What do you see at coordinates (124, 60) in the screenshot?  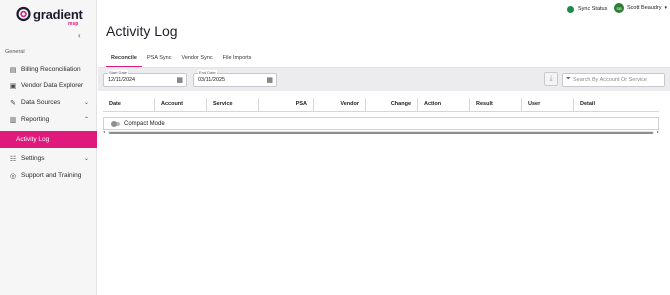 I see `tab-reconcile: Reconcile` at bounding box center [124, 60].